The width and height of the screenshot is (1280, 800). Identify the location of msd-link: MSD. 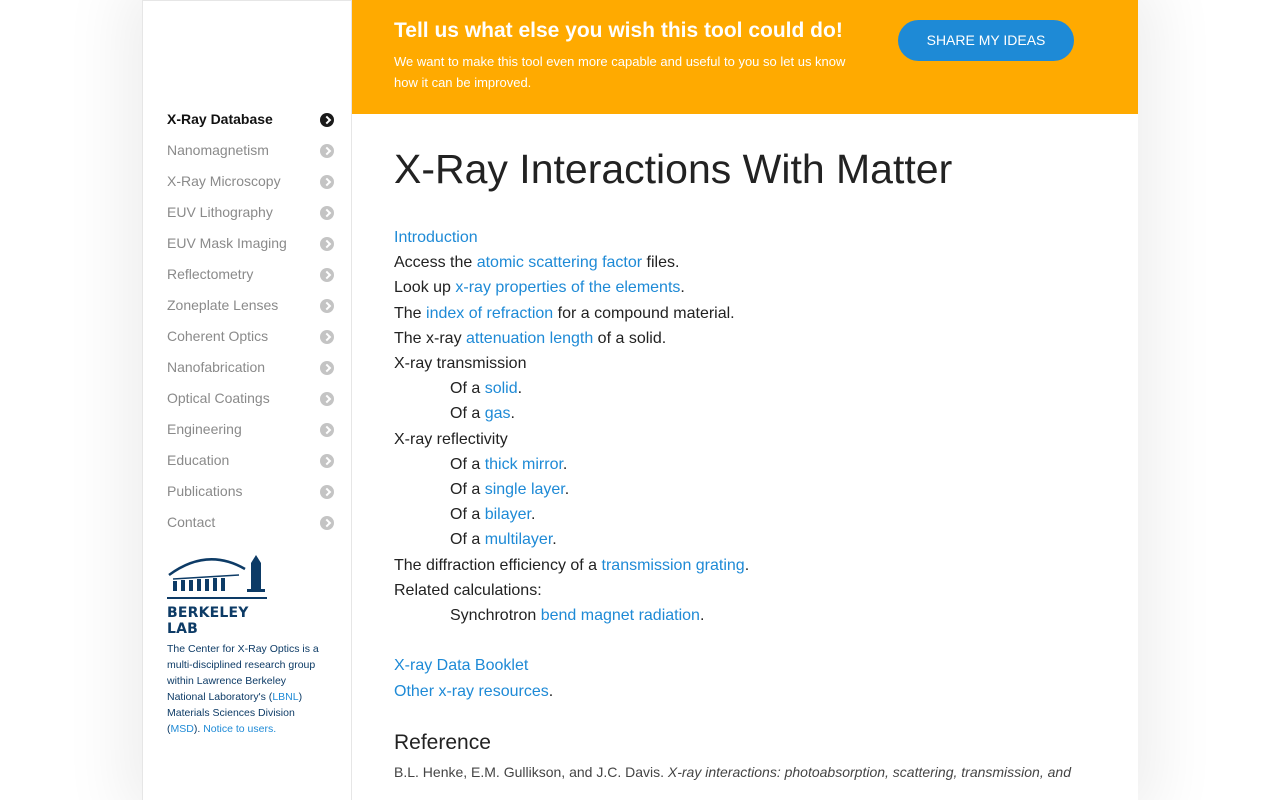
(182, 729).